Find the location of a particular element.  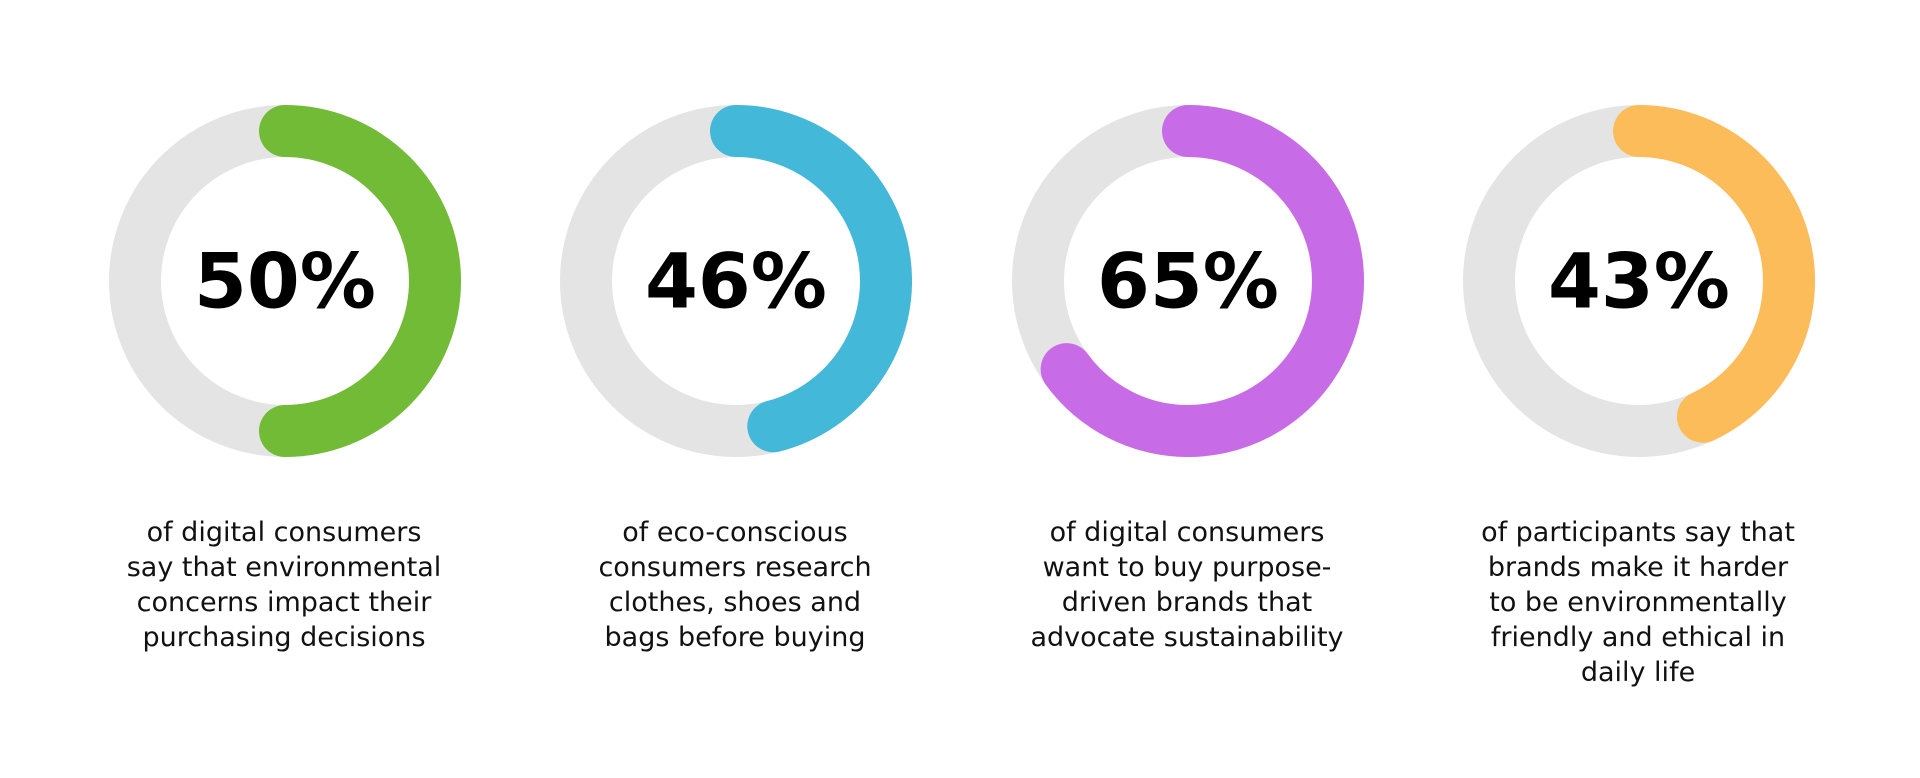

caption-line: bags before buying is located at coordinates (735, 637).